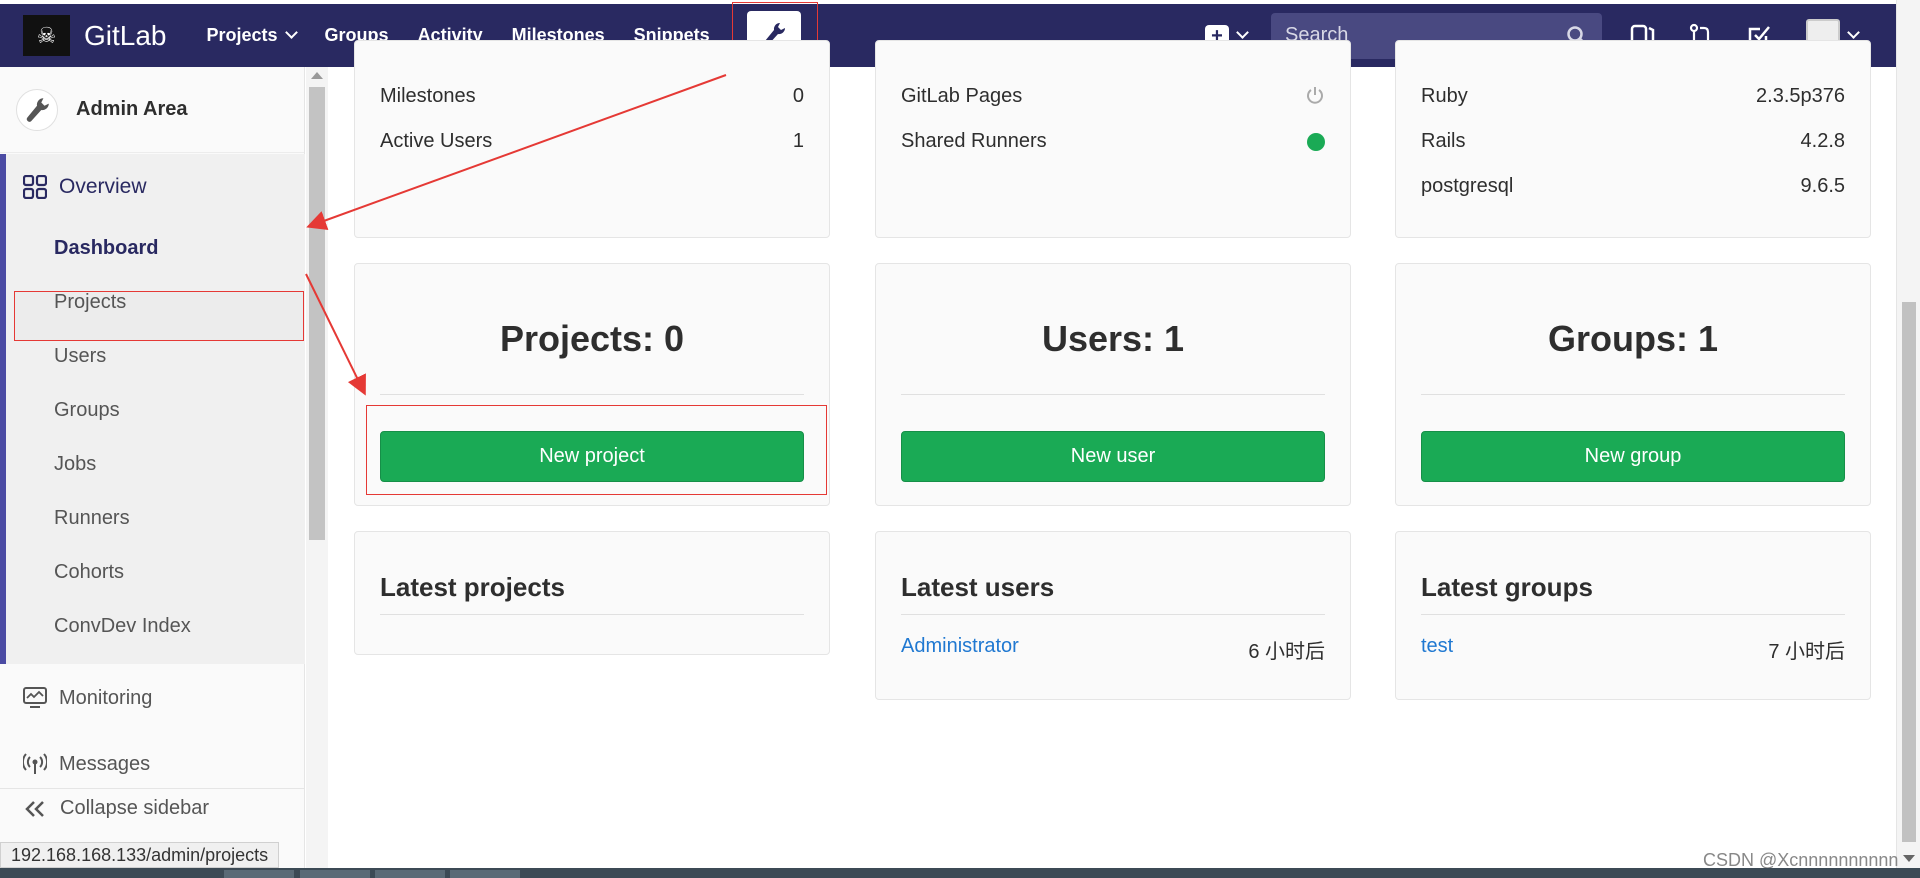 Image resolution: width=1920 pixels, height=878 pixels. Describe the element at coordinates (242, 35) in the screenshot. I see `nav-projects-label: Projects` at that location.